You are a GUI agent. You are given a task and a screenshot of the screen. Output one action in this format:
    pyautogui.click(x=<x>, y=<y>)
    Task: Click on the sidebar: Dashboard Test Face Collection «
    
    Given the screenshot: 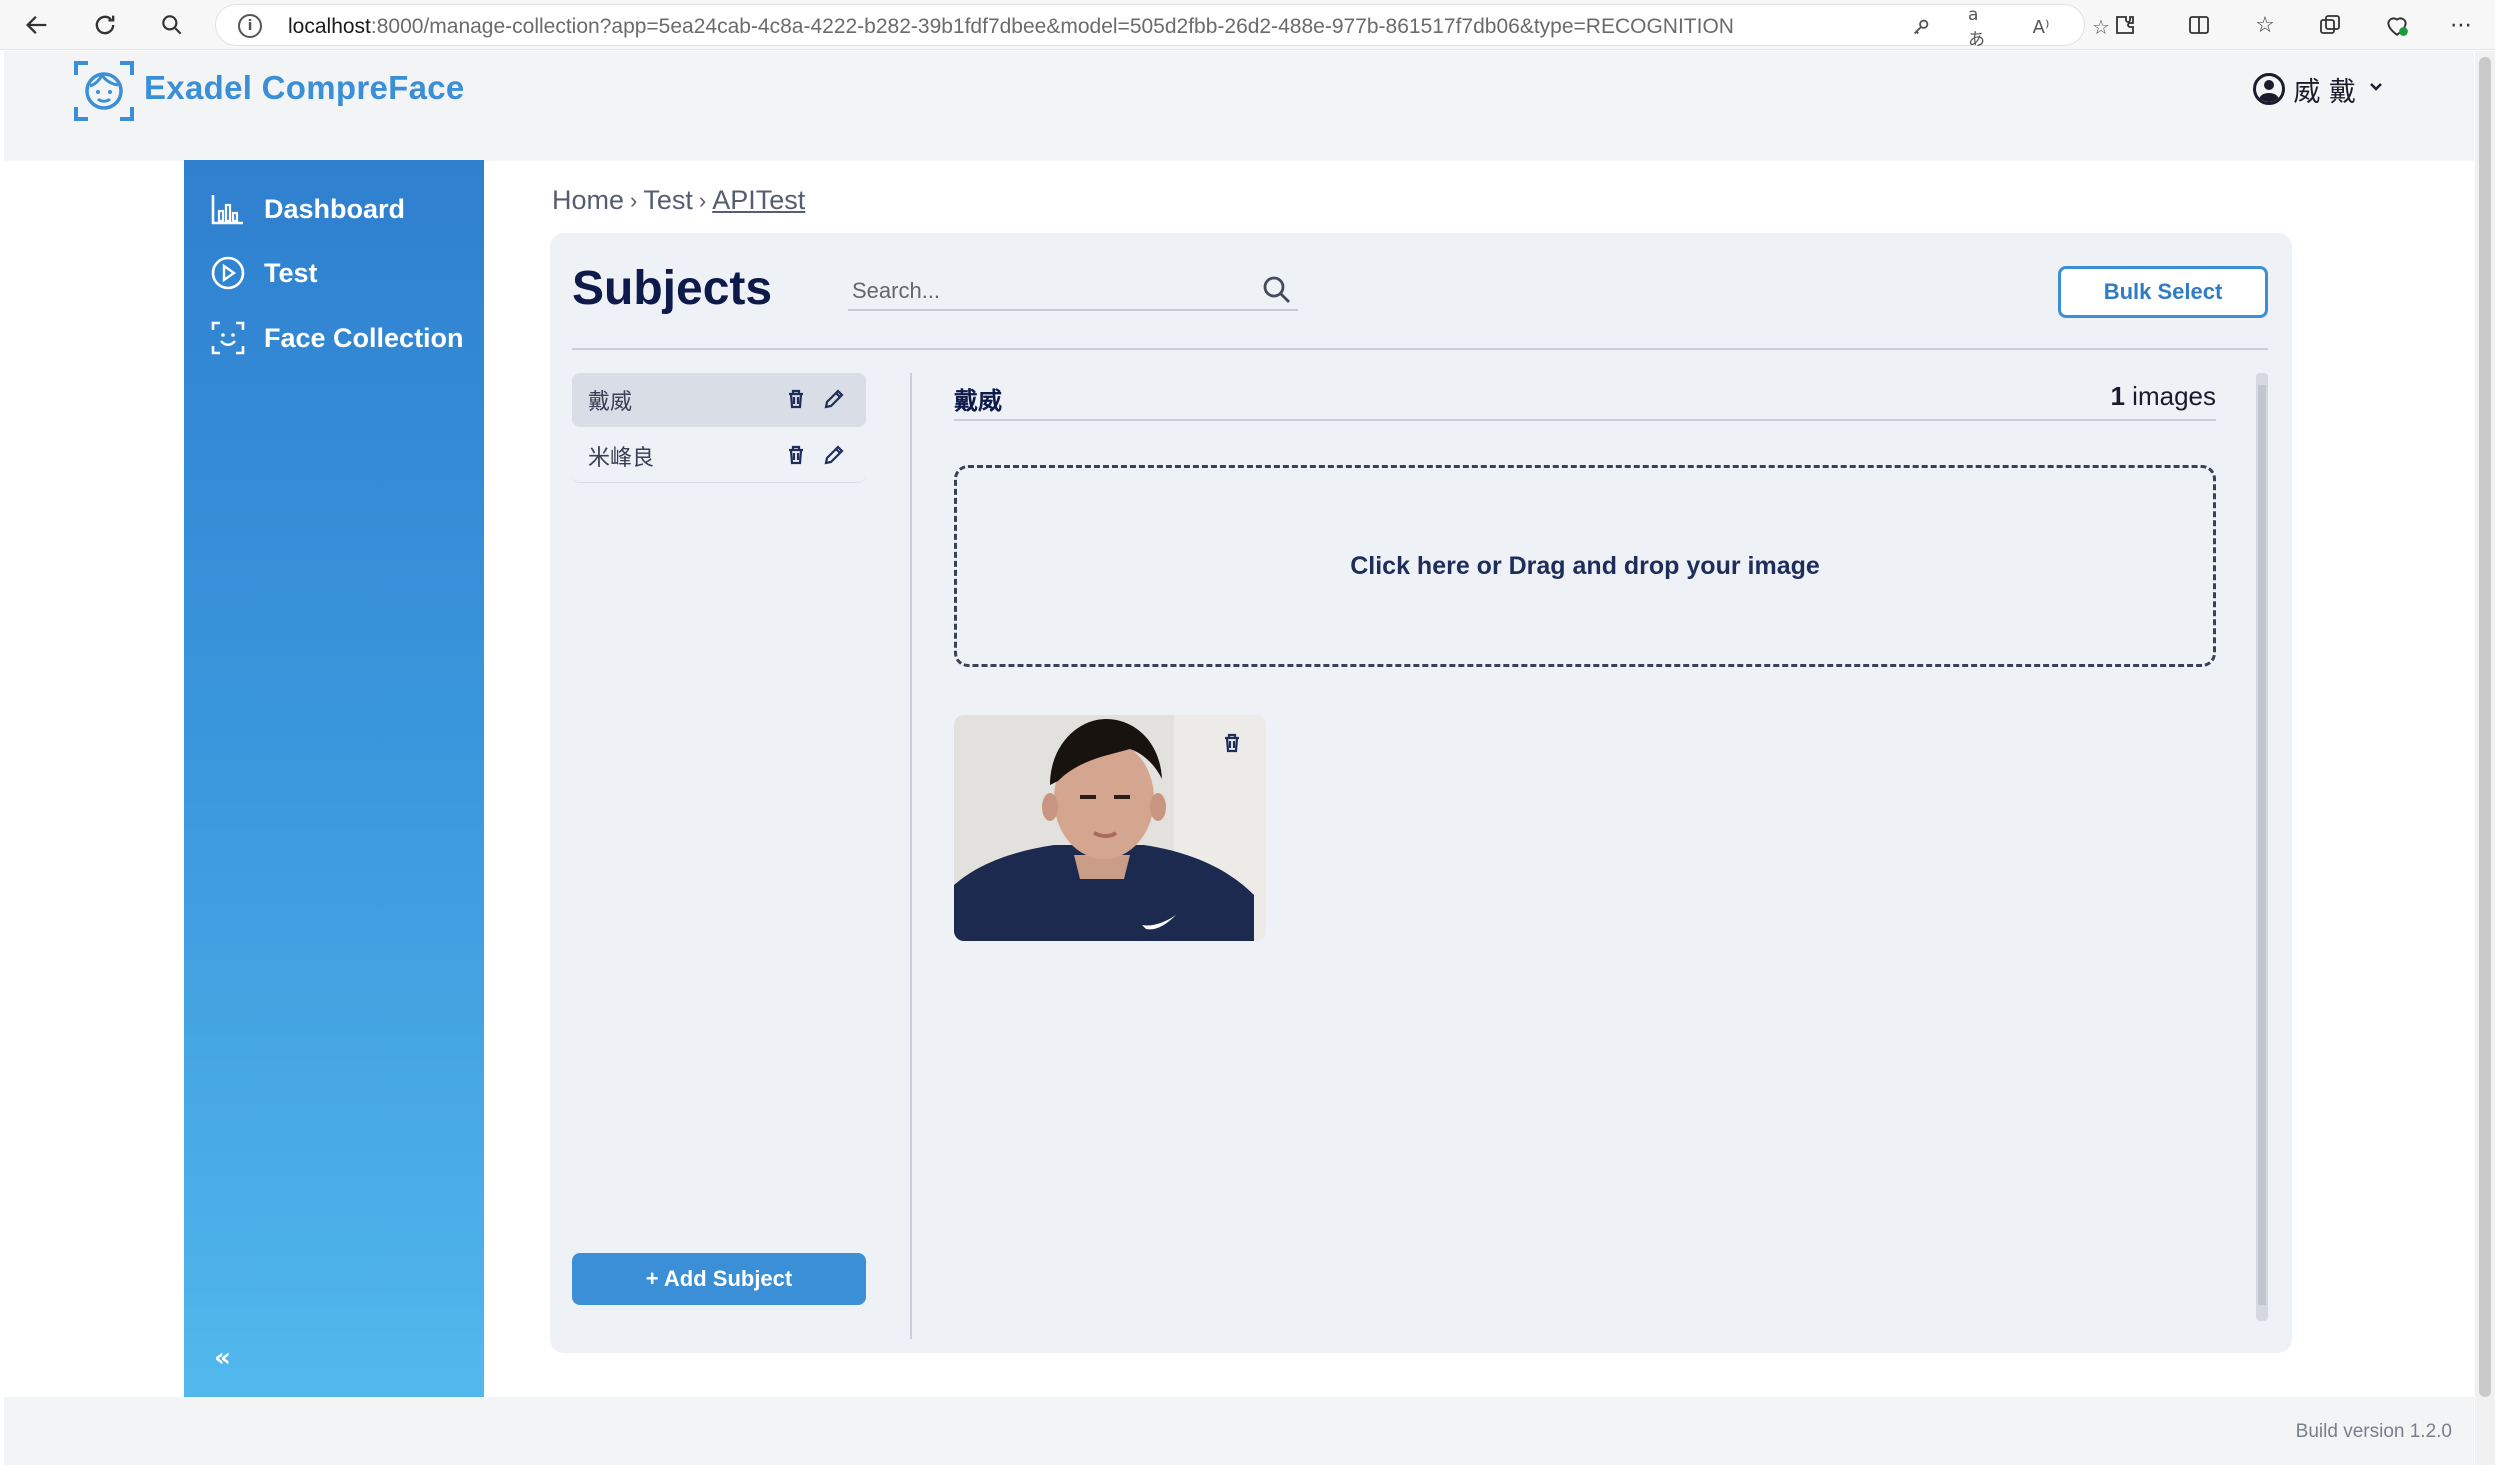 What is the action you would take?
    pyautogui.click(x=334, y=778)
    